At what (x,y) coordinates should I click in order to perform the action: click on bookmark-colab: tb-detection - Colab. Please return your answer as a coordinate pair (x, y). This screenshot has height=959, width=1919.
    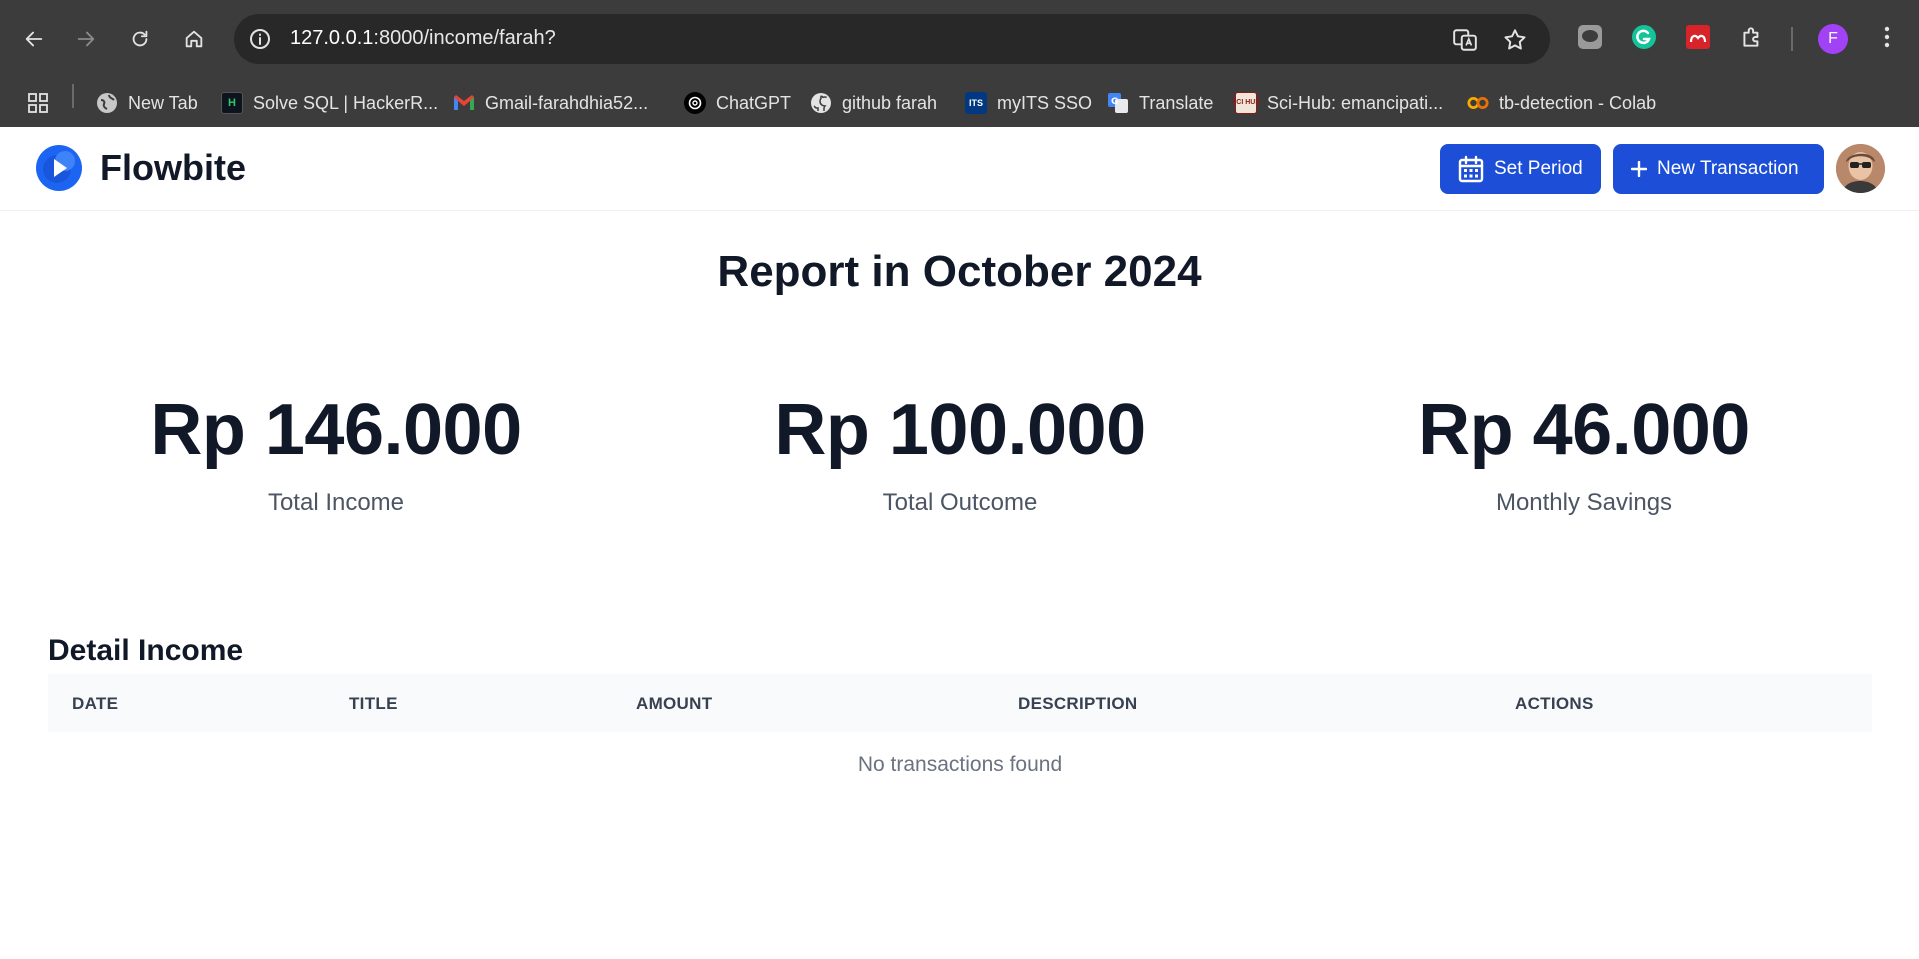
    Looking at the image, I should click on (1561, 103).